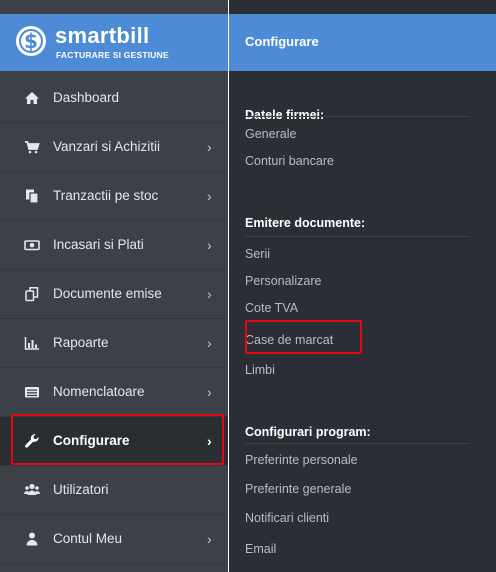  Describe the element at coordinates (81, 489) in the screenshot. I see `sidebar-item-label: Utilizatori` at that location.